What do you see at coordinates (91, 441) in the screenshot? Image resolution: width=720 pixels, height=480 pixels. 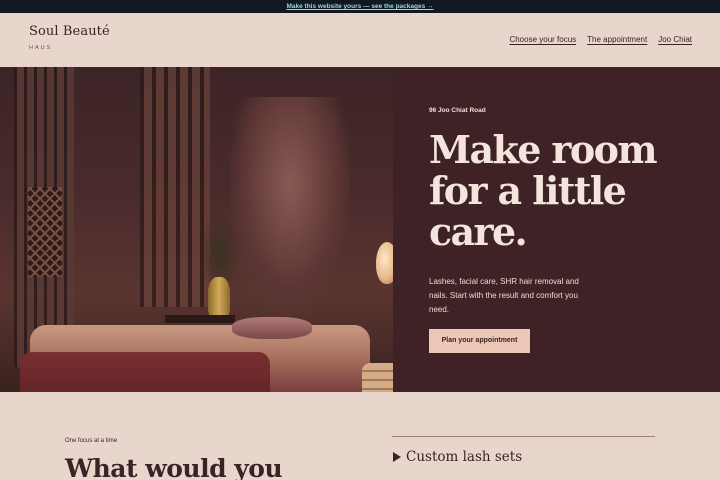 I see `focus-eyebrow: One focus at a time` at bounding box center [91, 441].